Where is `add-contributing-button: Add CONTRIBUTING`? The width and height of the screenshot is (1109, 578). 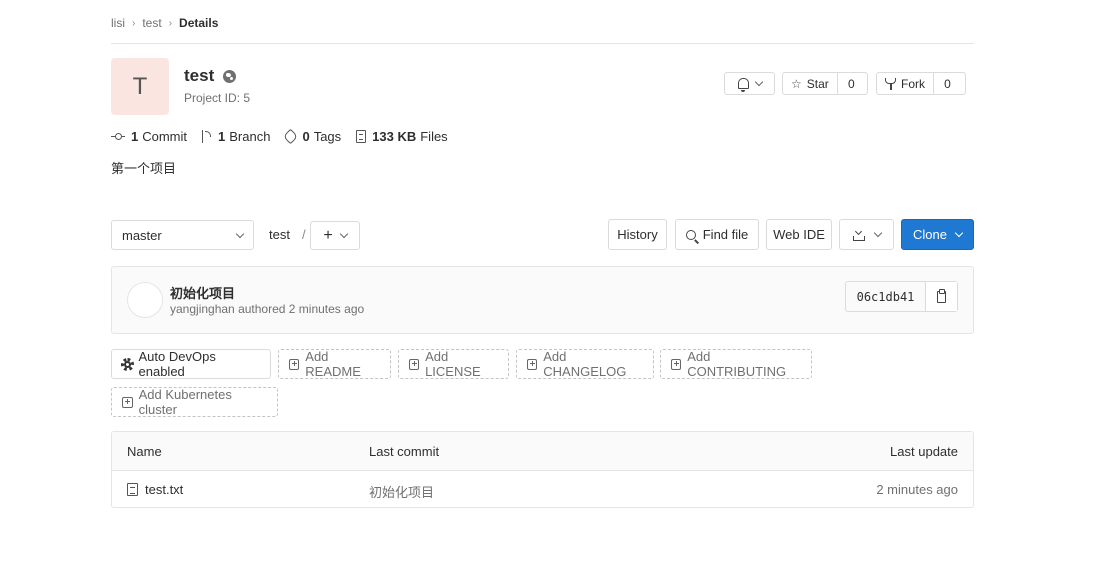 add-contributing-button: Add CONTRIBUTING is located at coordinates (736, 364).